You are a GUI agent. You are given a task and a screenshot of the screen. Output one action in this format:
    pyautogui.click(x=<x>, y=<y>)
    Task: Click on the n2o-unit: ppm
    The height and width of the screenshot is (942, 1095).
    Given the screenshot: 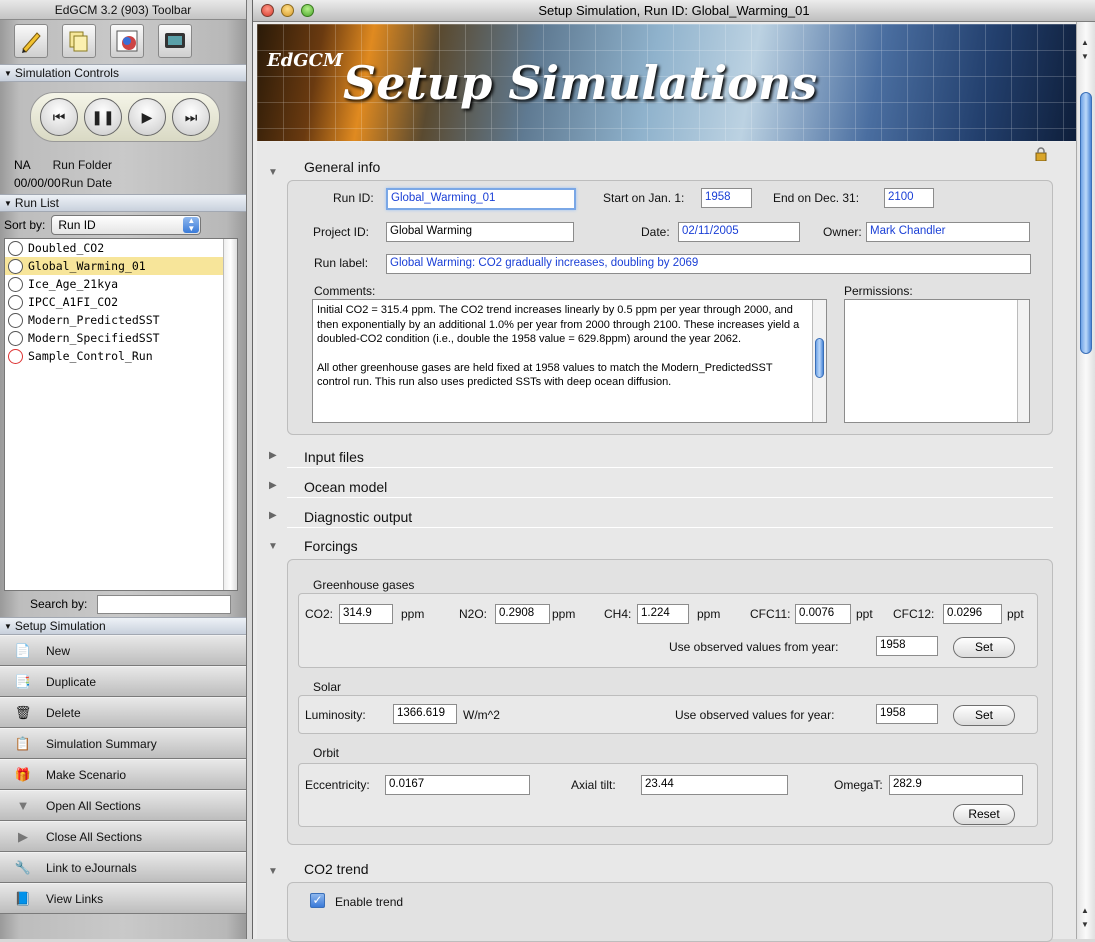 What is the action you would take?
    pyautogui.click(x=564, y=614)
    